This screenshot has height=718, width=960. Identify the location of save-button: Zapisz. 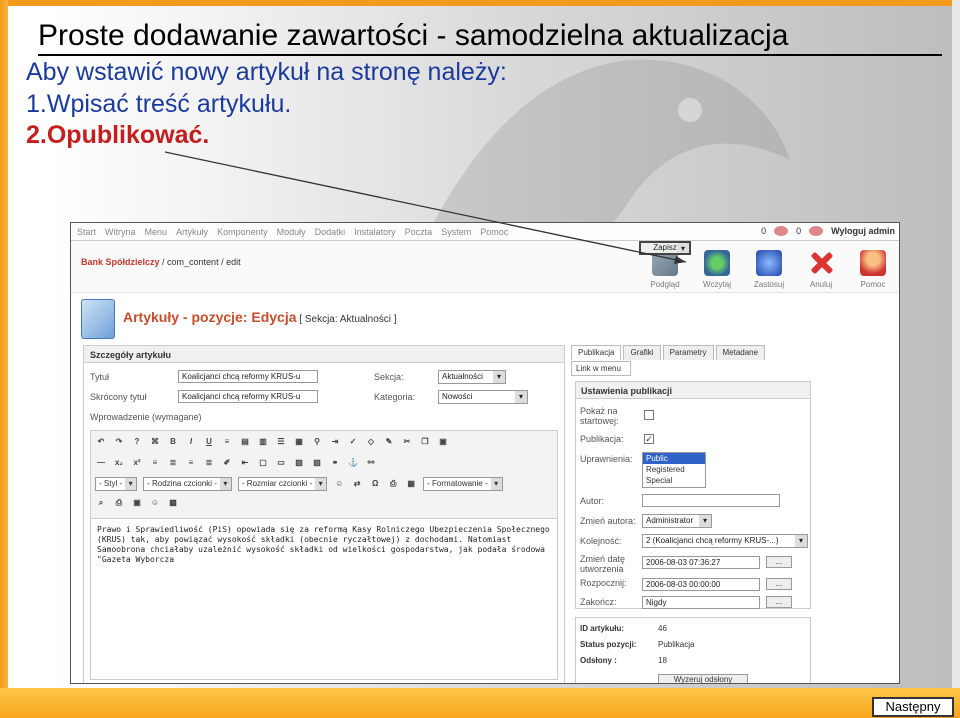
(665, 248).